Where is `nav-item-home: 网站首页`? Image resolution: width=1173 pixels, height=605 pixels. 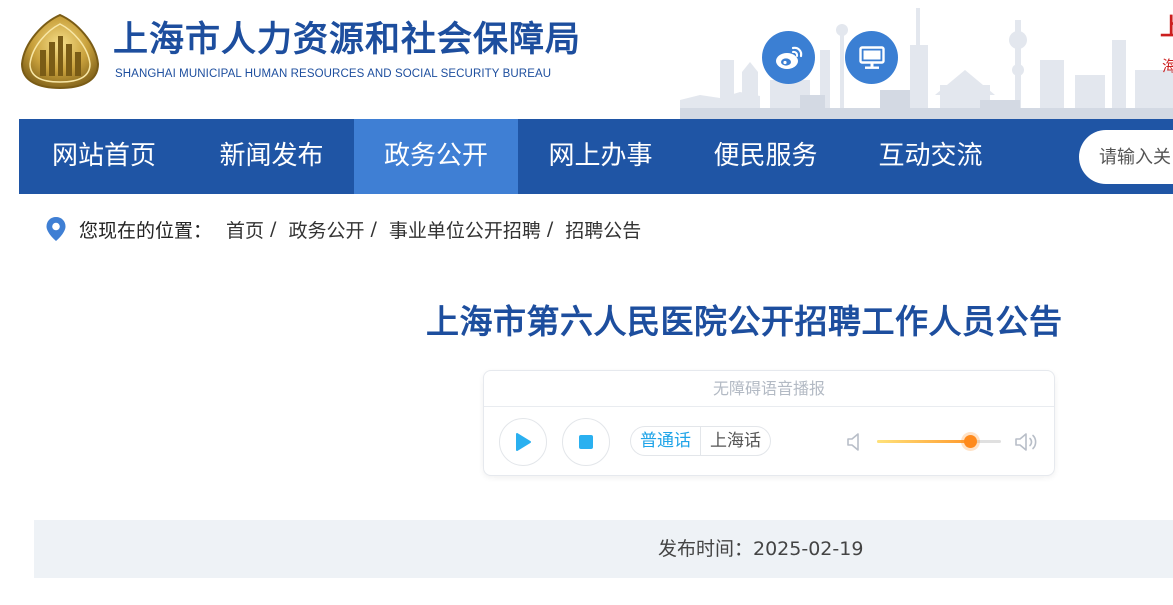
nav-item-home: 网站首页 is located at coordinates (104, 156).